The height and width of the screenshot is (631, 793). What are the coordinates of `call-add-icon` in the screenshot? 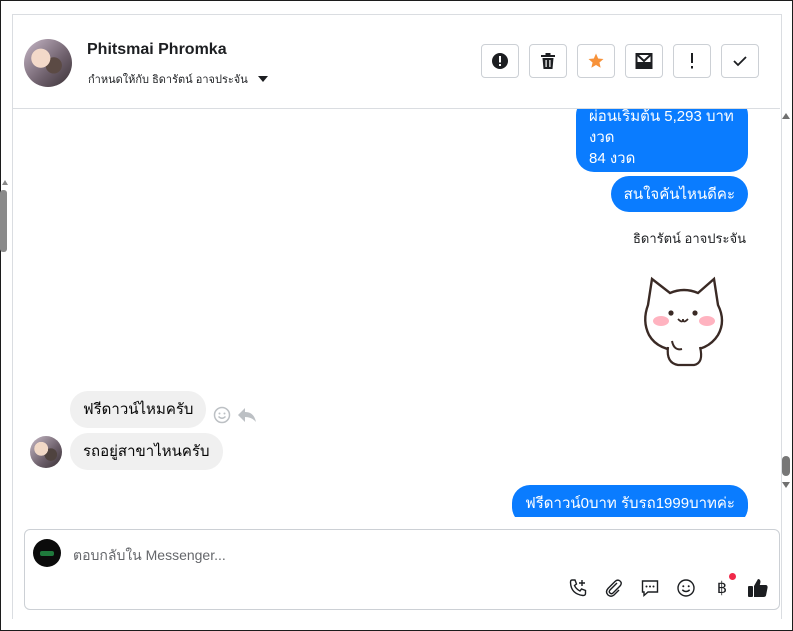 It's located at (578, 588).